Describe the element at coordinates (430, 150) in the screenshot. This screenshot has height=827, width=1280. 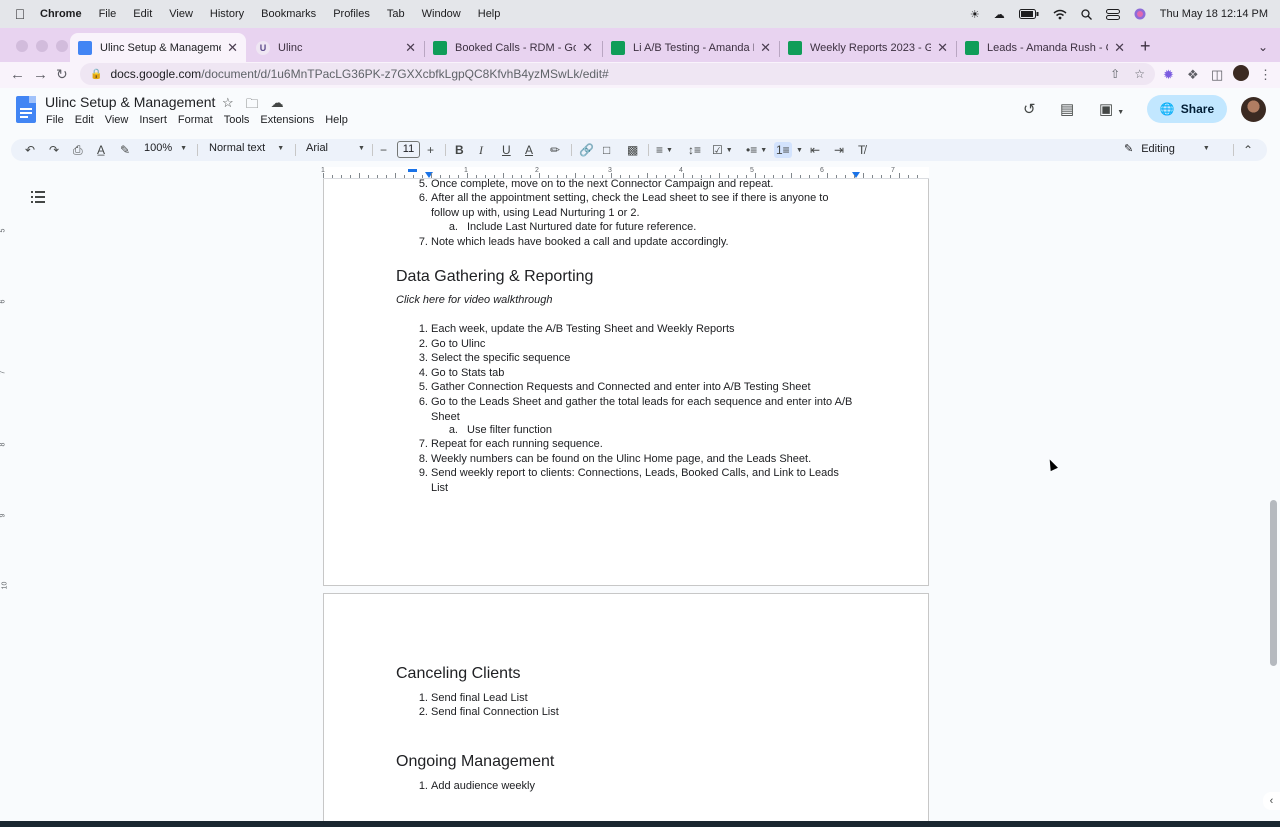
I see `increase-font-size-icon: +` at that location.